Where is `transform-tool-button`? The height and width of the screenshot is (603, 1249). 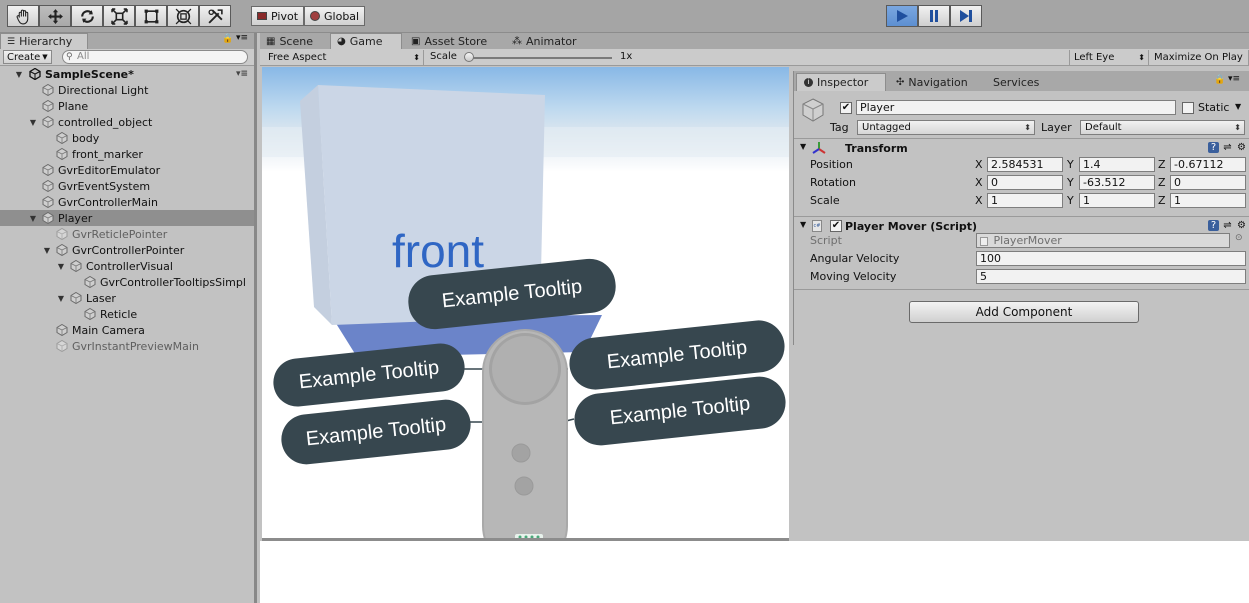 transform-tool-button is located at coordinates (183, 16).